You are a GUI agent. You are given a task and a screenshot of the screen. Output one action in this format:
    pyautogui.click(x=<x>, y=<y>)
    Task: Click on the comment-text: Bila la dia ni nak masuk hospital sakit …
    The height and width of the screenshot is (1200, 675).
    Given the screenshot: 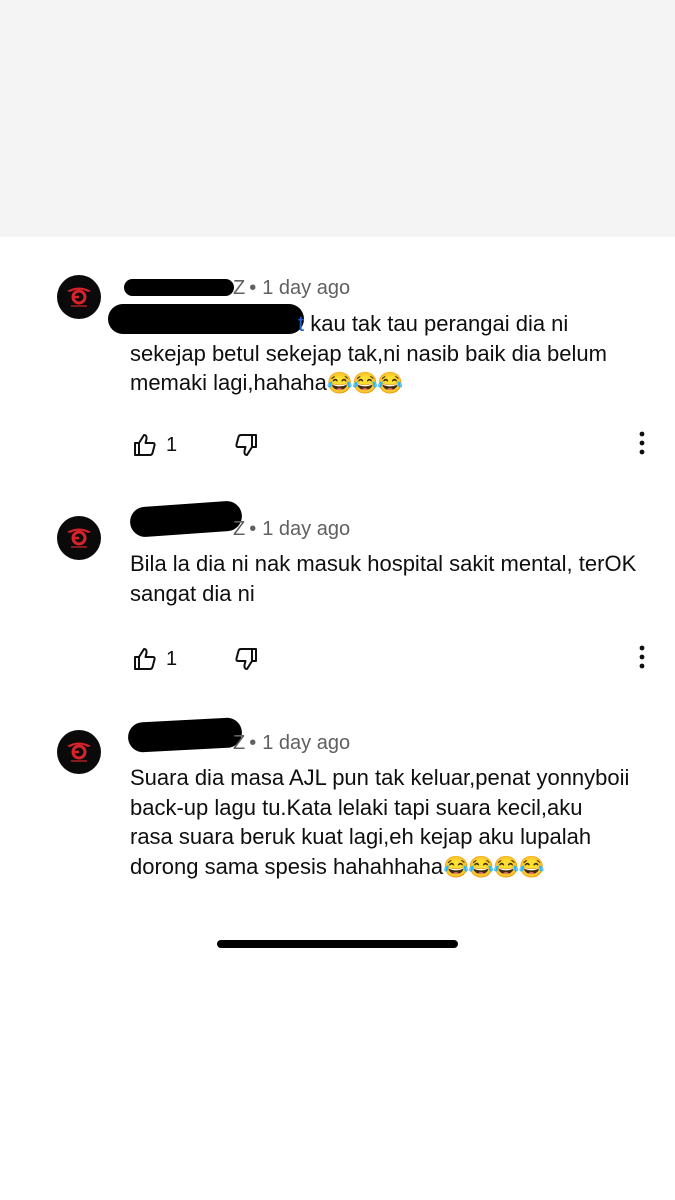 What is the action you would take?
    pyautogui.click(x=392, y=578)
    